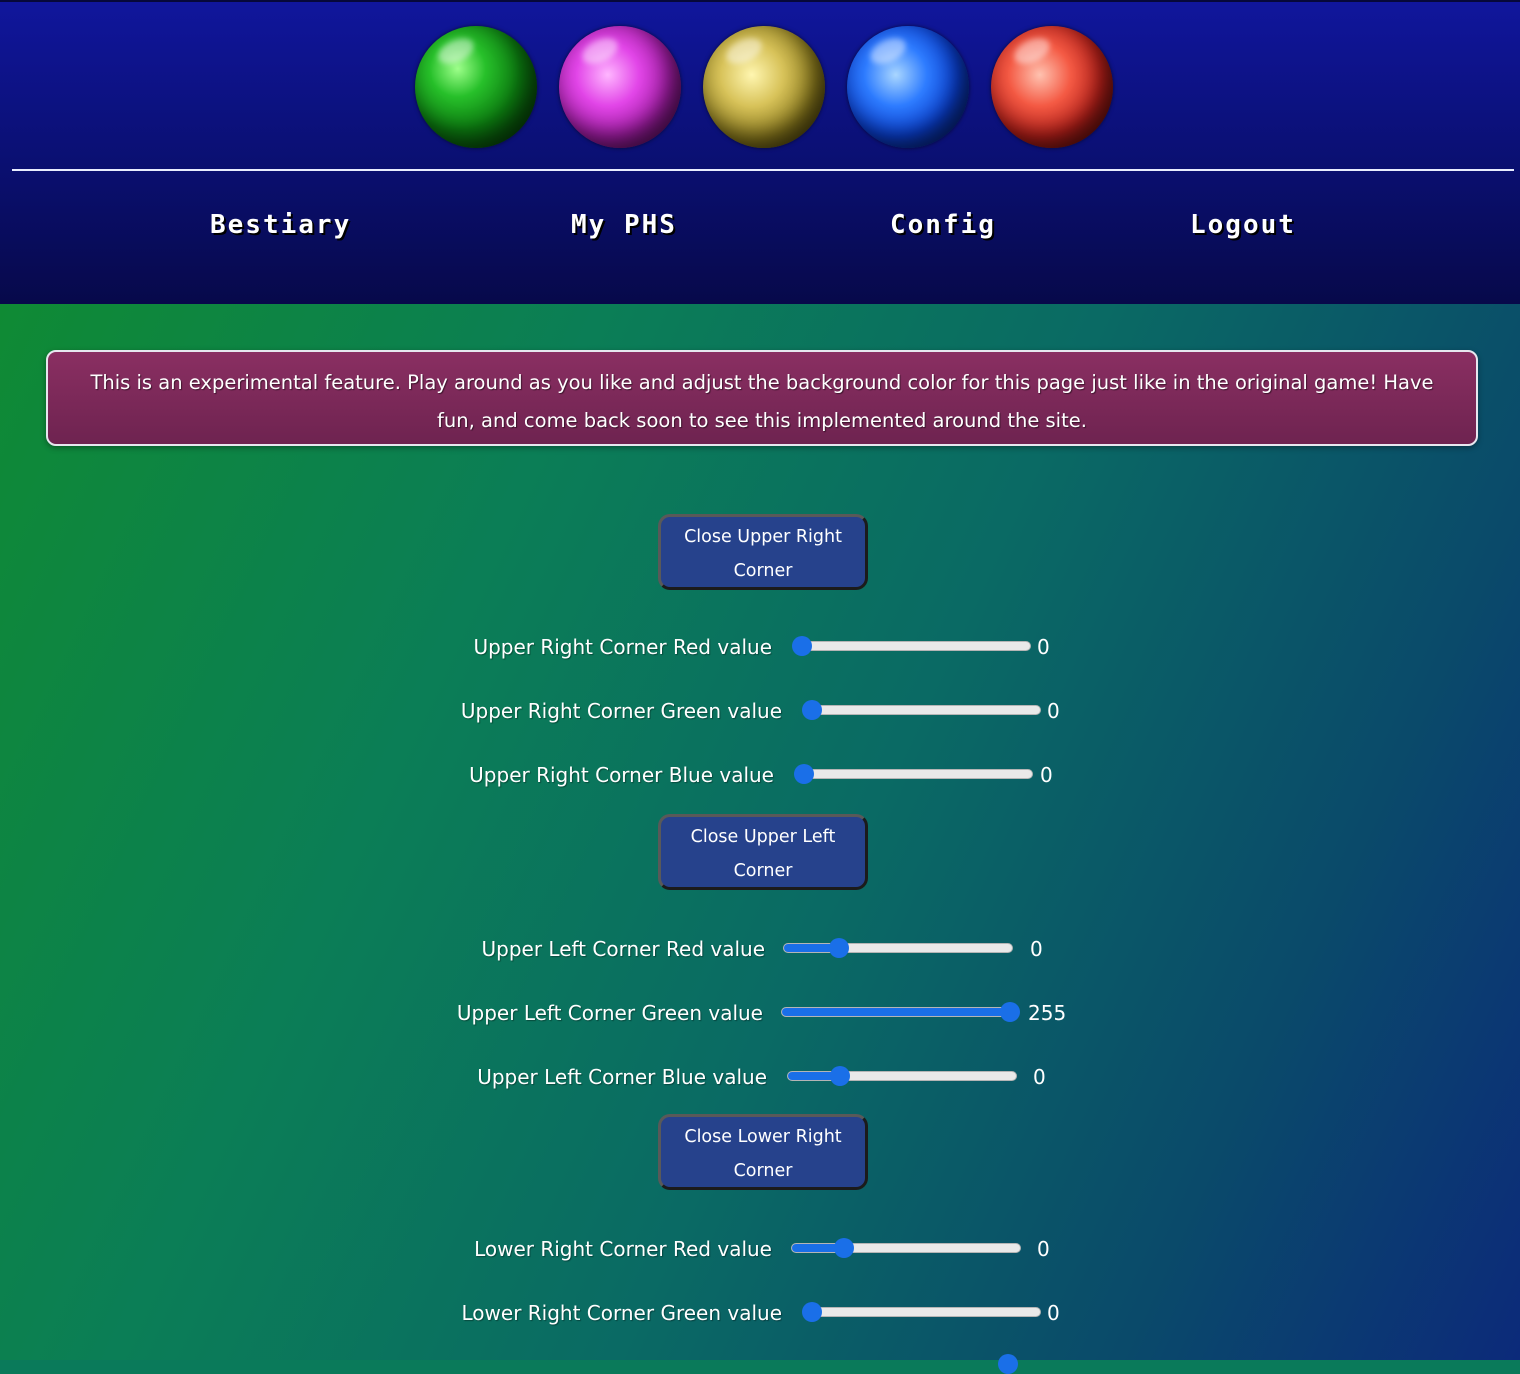 The width and height of the screenshot is (1520, 1374). I want to click on red-orb-icon, so click(1052, 87).